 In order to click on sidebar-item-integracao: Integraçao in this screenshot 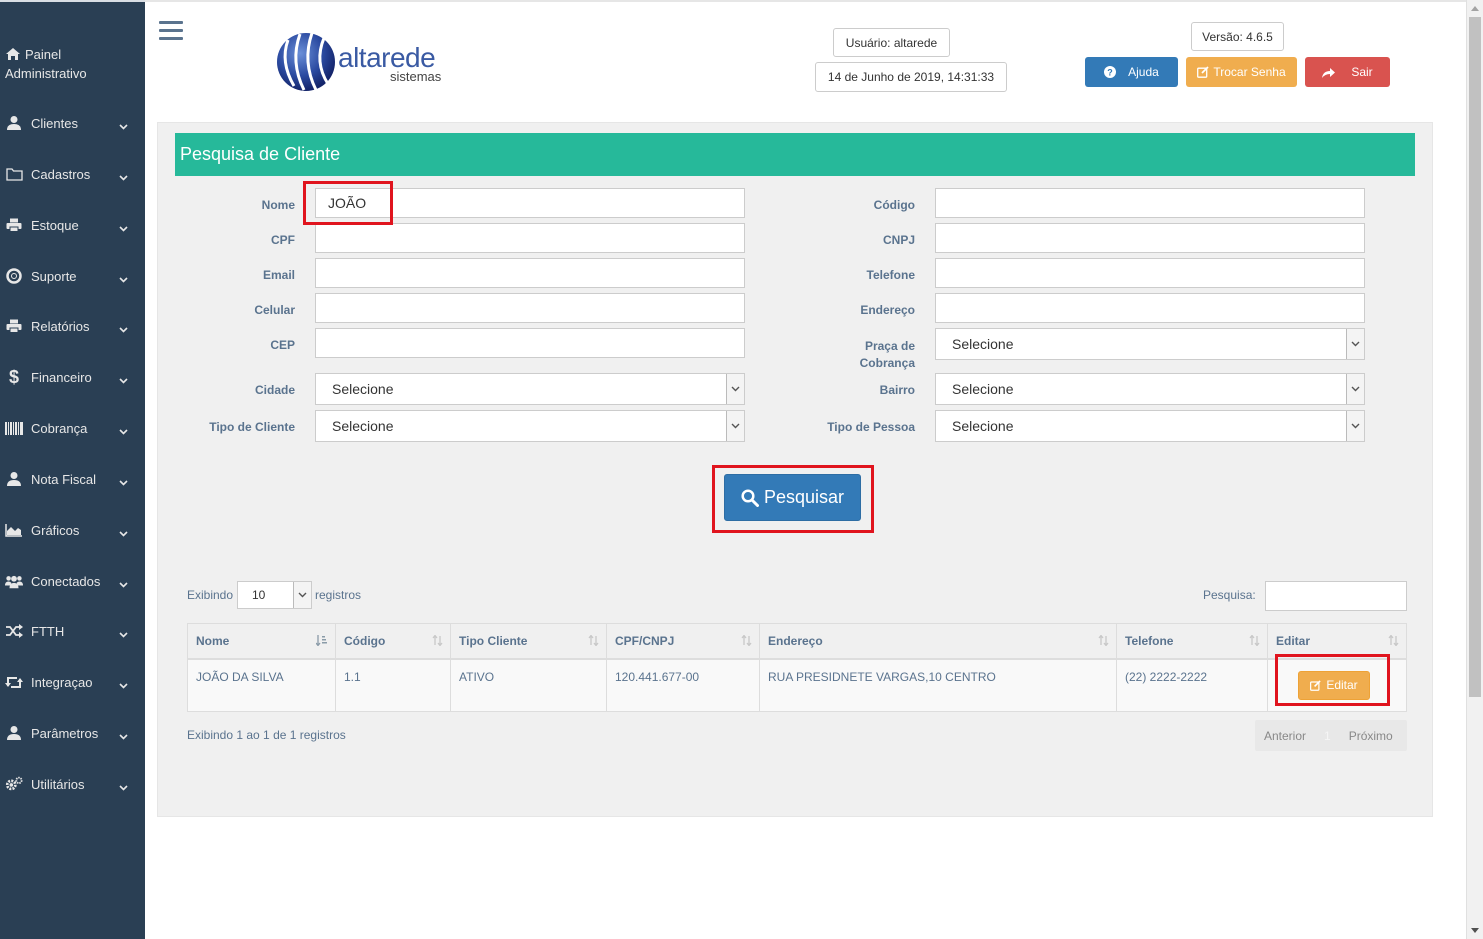, I will do `click(72, 682)`.